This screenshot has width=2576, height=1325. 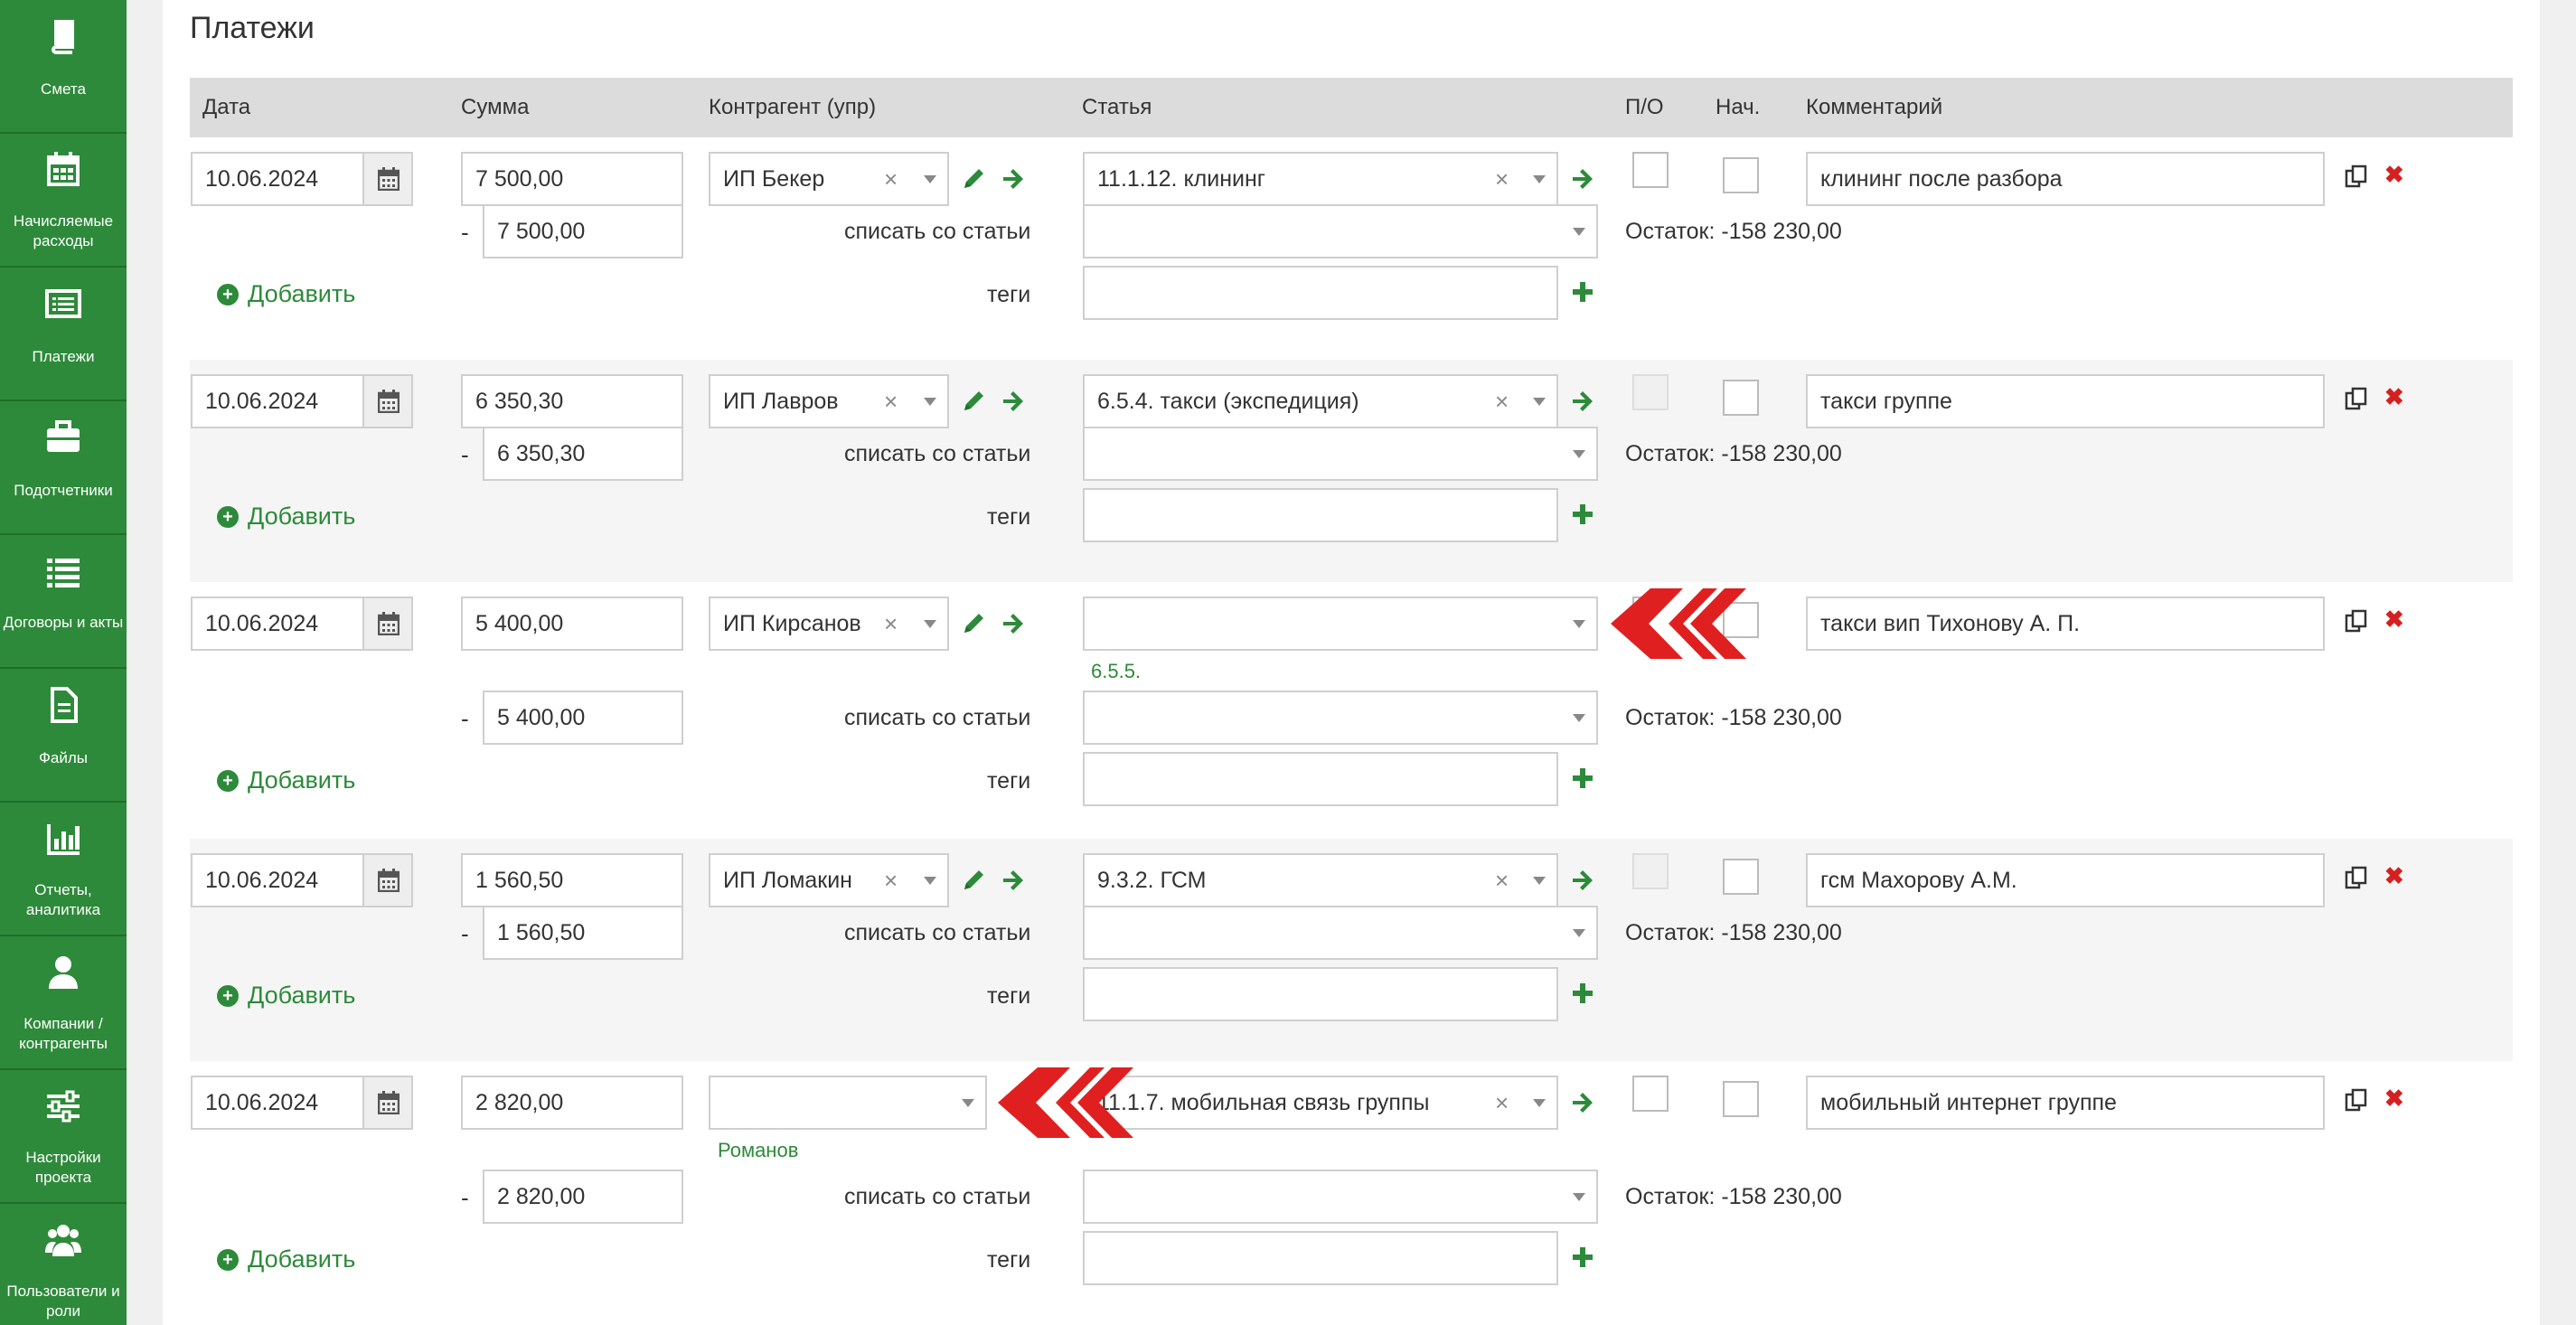 What do you see at coordinates (583, 1197) in the screenshot?
I see `writeoff-sum-input: 2 820,00` at bounding box center [583, 1197].